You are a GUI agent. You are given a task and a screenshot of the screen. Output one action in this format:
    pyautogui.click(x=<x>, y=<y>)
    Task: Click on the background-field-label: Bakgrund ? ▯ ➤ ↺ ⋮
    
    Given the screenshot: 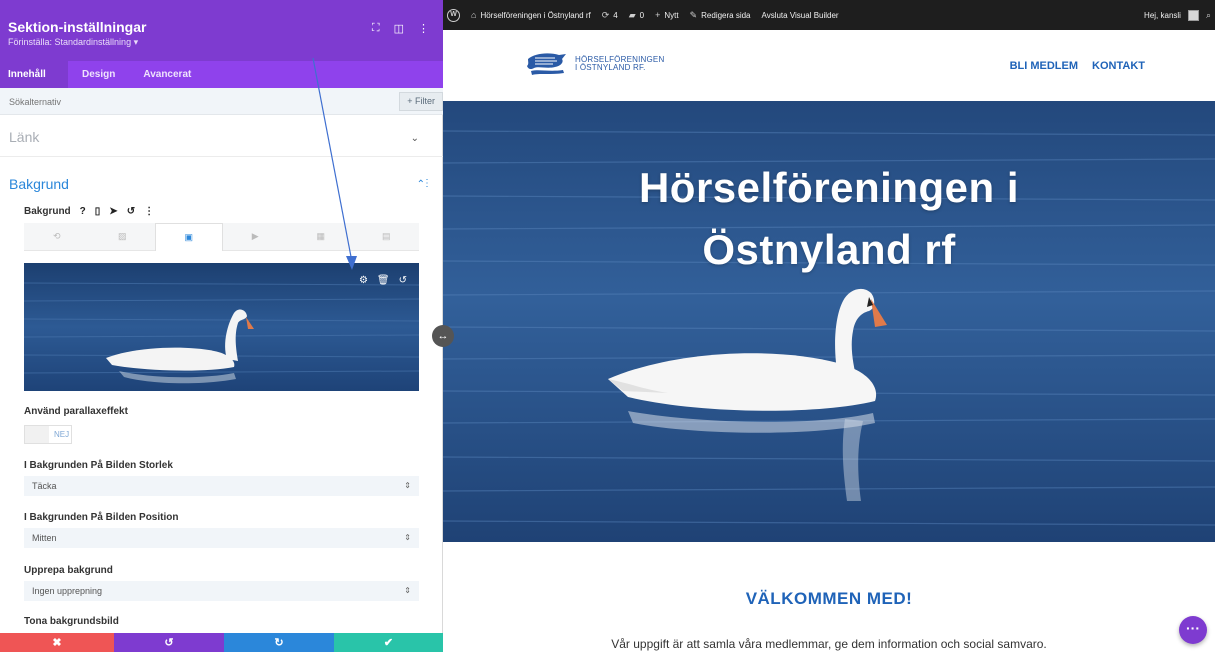 What is the action you would take?
    pyautogui.click(x=89, y=211)
    